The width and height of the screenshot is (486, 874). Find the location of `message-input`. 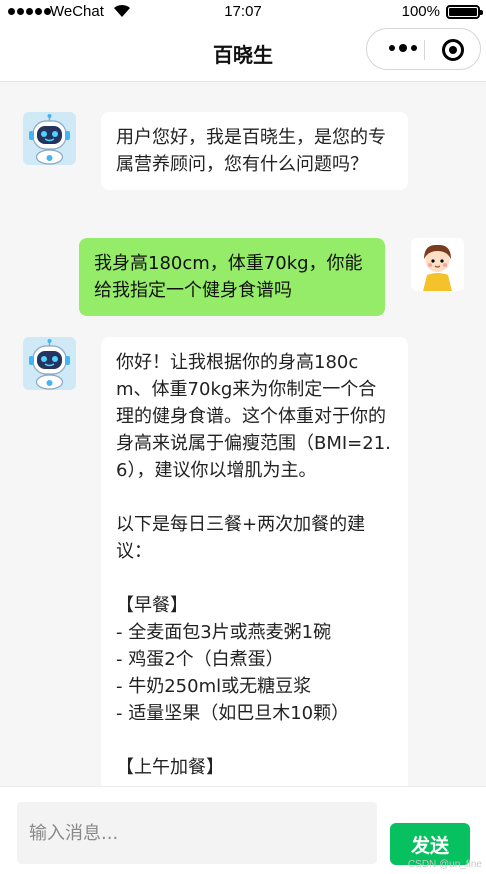

message-input is located at coordinates (197, 833).